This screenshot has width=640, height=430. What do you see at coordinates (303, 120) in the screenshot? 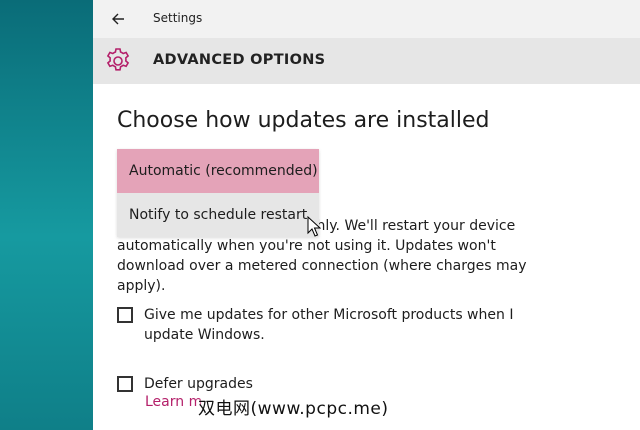
I see `updates-heading: Choose how updates are installed` at bounding box center [303, 120].